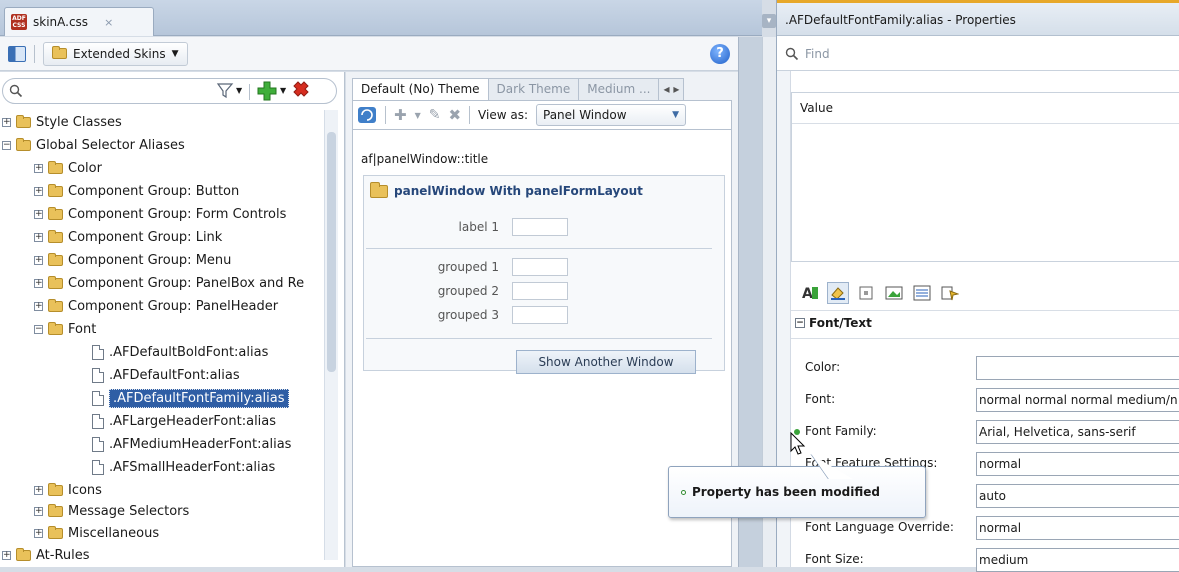 The height and width of the screenshot is (572, 1179). Describe the element at coordinates (65, 329) in the screenshot. I see `tree-item-font: − Font` at that location.